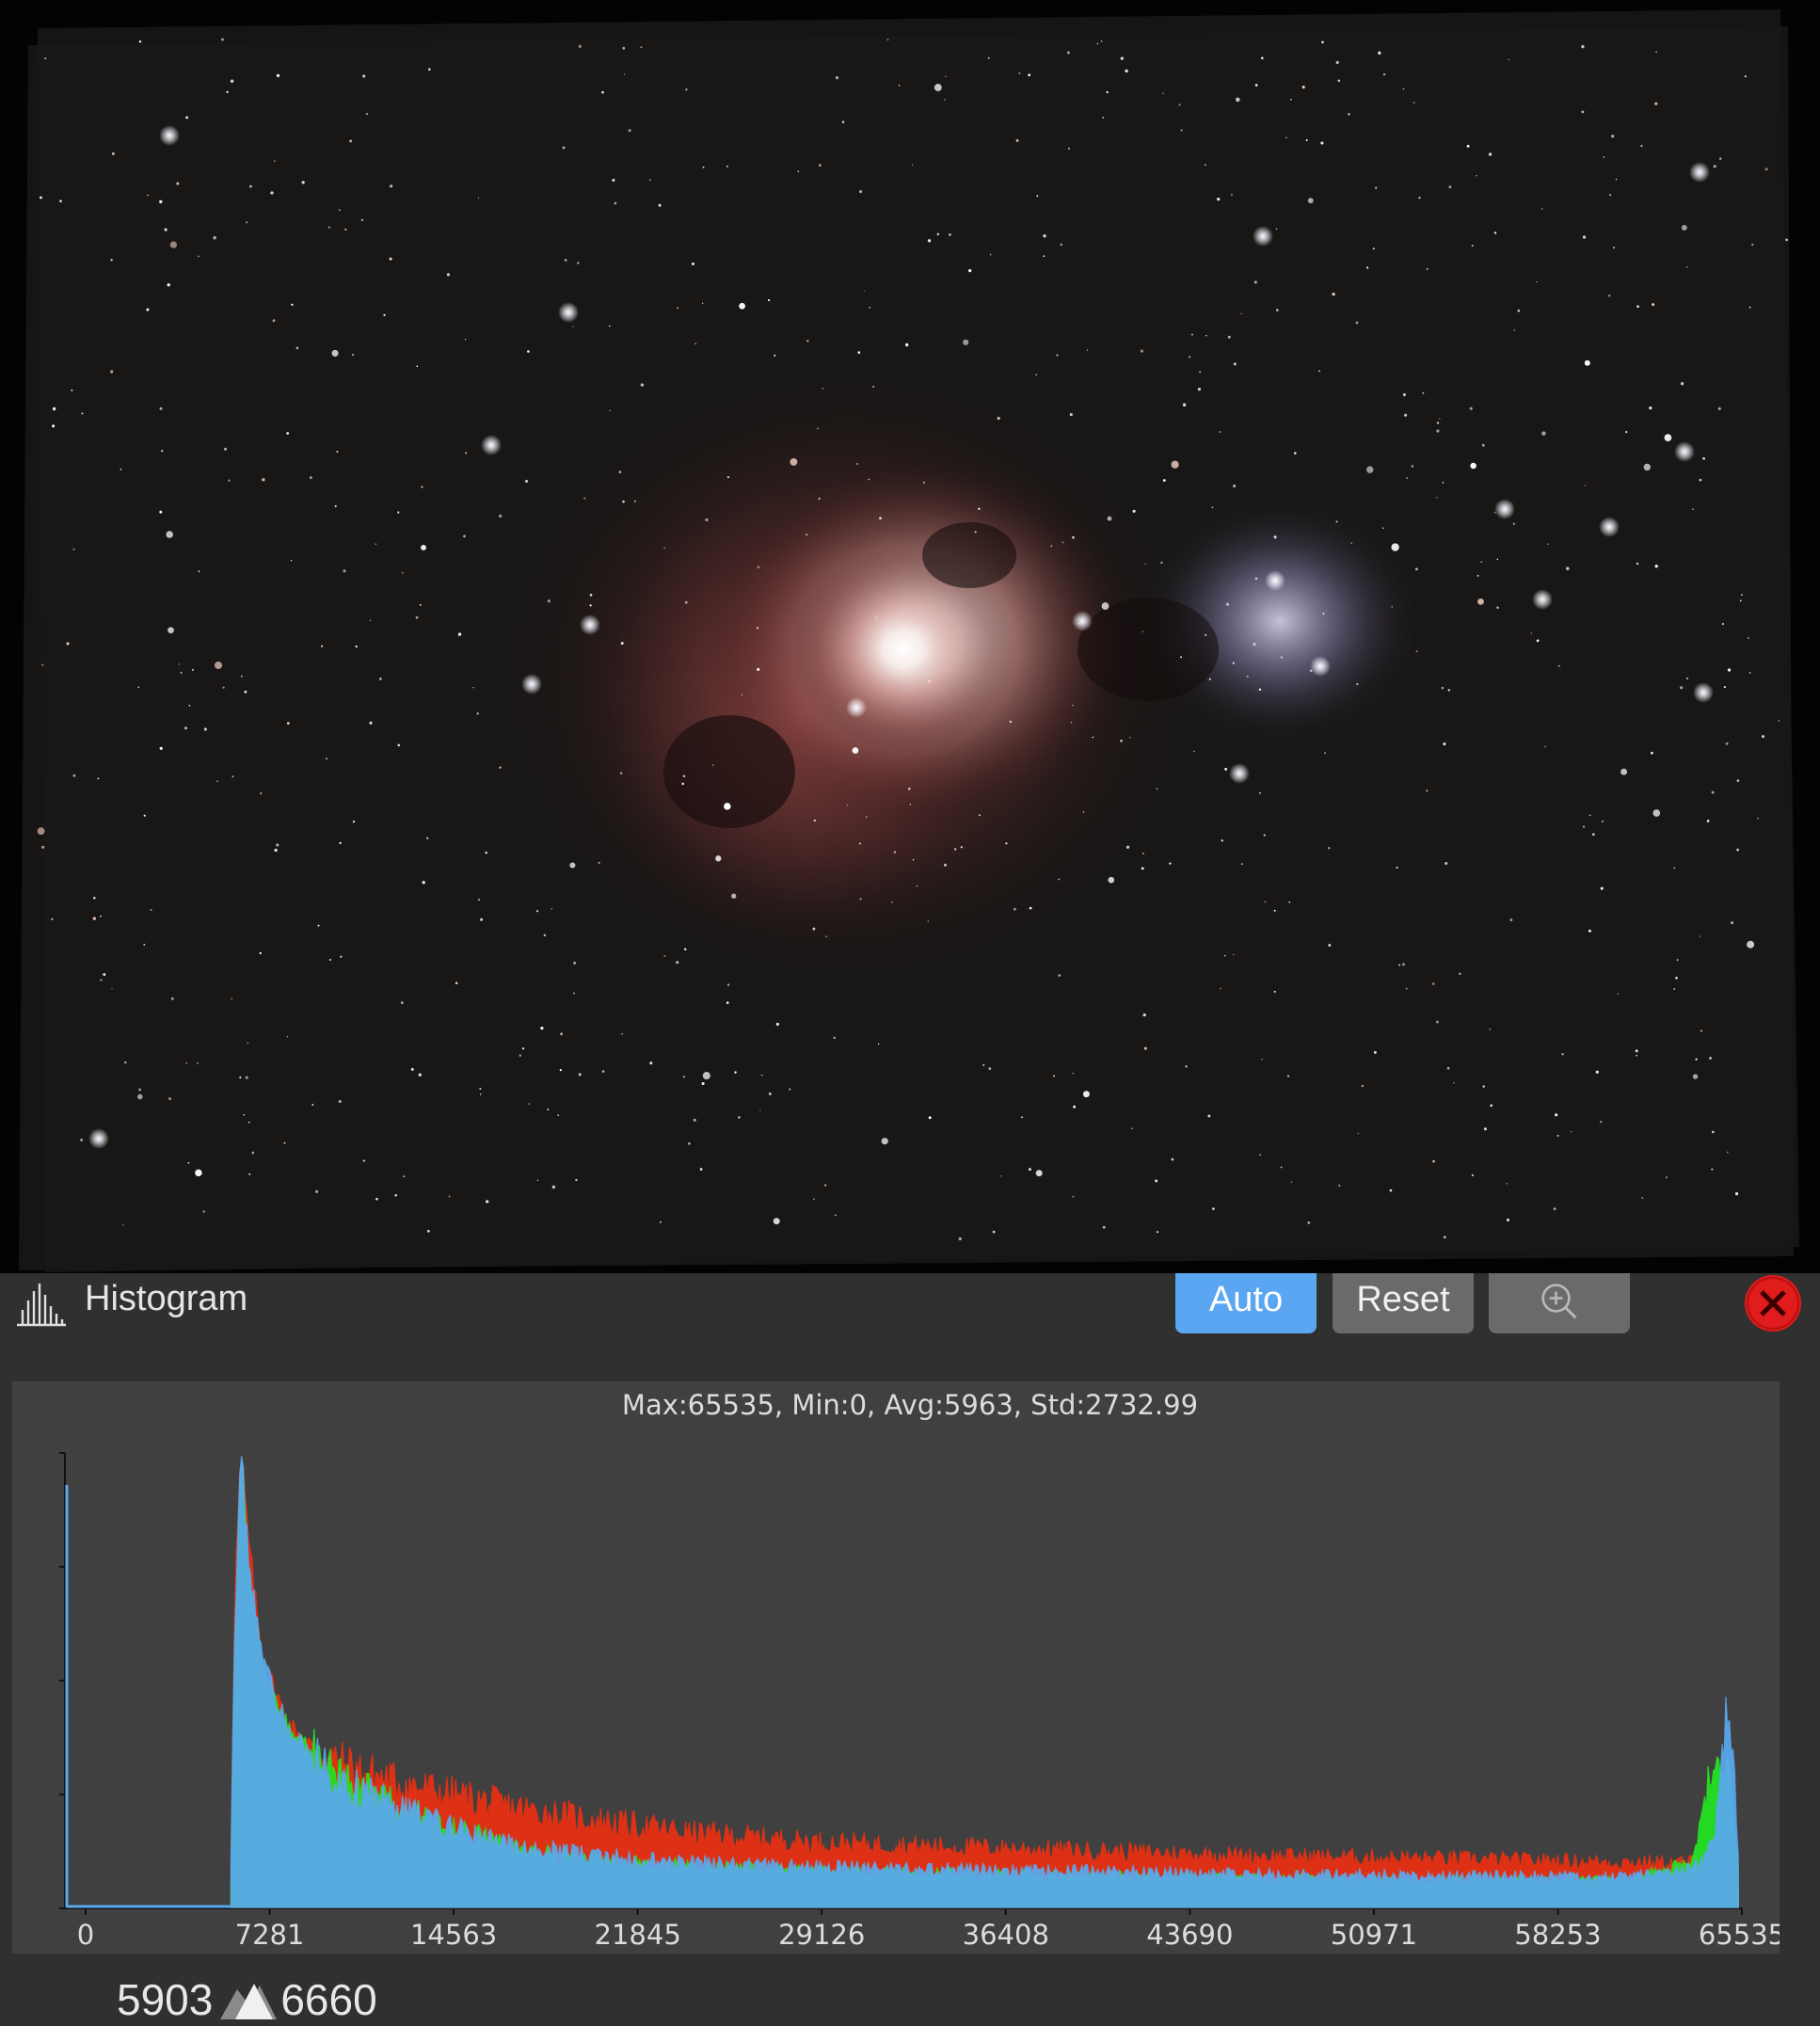 Image resolution: width=1820 pixels, height=2026 pixels. I want to click on zoom-button, so click(1560, 1303).